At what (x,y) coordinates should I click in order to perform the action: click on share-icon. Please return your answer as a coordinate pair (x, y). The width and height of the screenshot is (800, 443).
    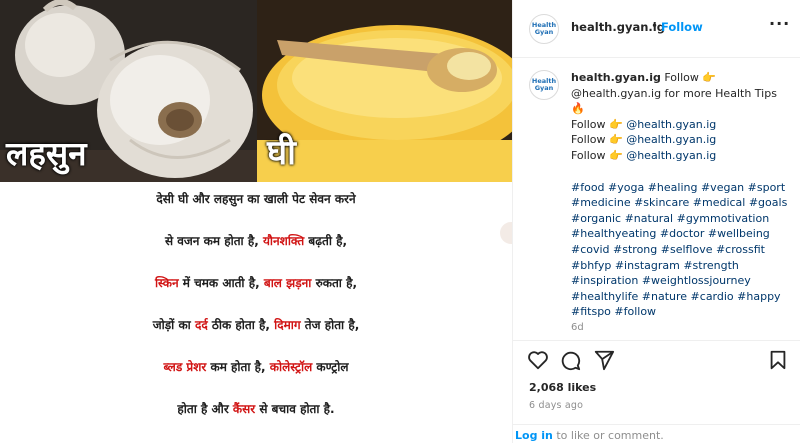
    Looking at the image, I should click on (604, 360).